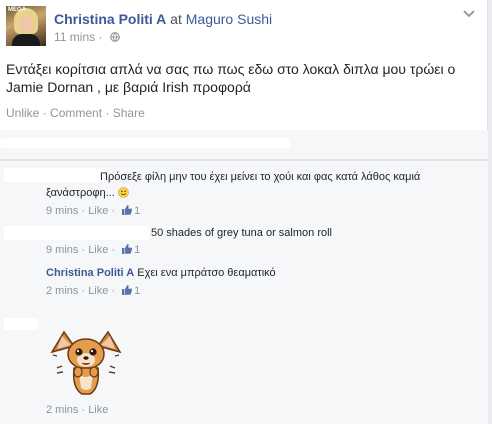  What do you see at coordinates (137, 291) in the screenshot?
I see `comment-3-like-count: 1` at bounding box center [137, 291].